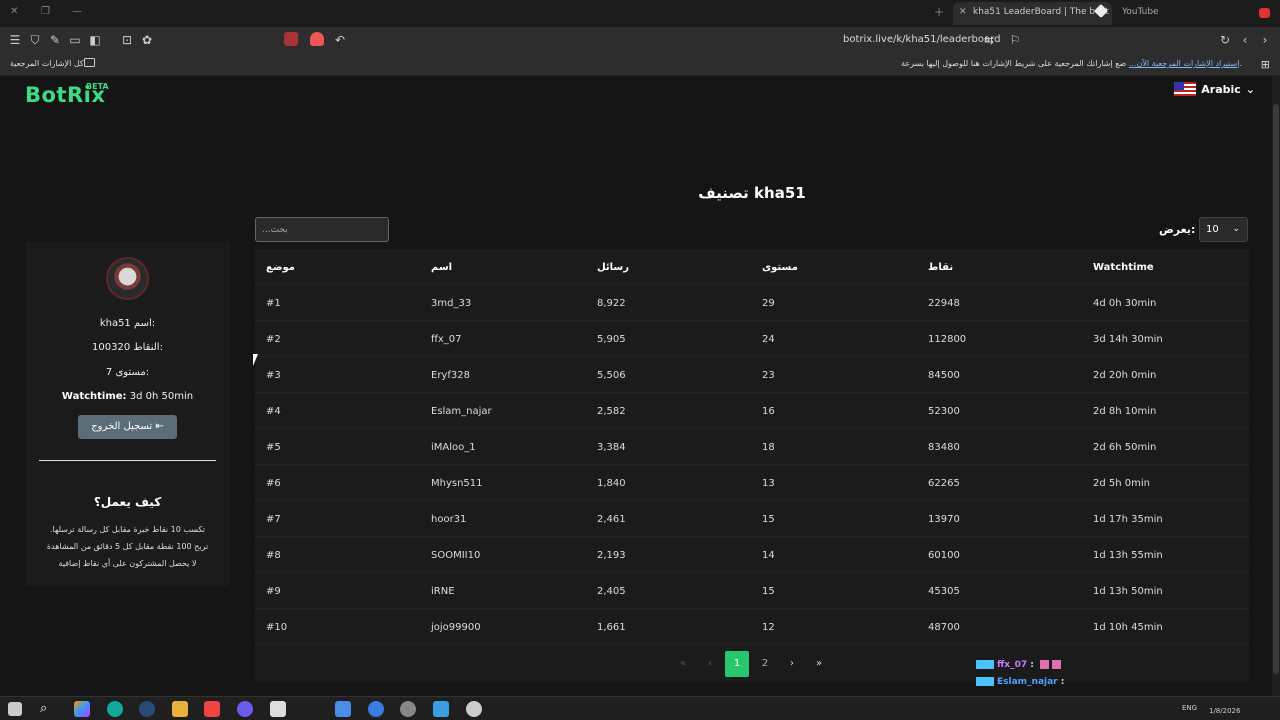  I want to click on minimize-window-icon: —, so click(77, 11).